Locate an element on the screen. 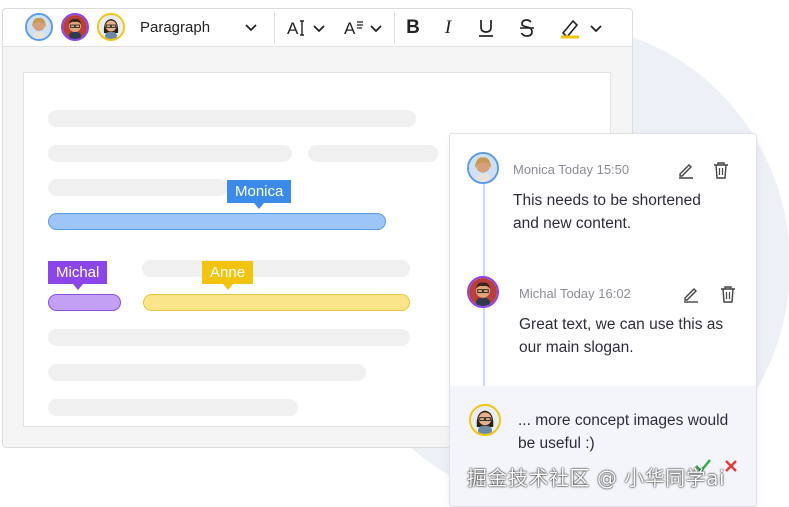  comment-meta: Michal Today 16:02 is located at coordinates (575, 293).